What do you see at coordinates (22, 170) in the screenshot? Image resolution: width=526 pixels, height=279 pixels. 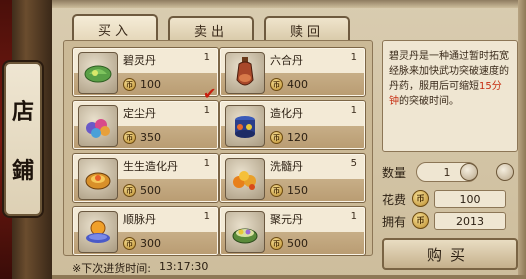 I see `shop-sign-char: 鋪` at bounding box center [22, 170].